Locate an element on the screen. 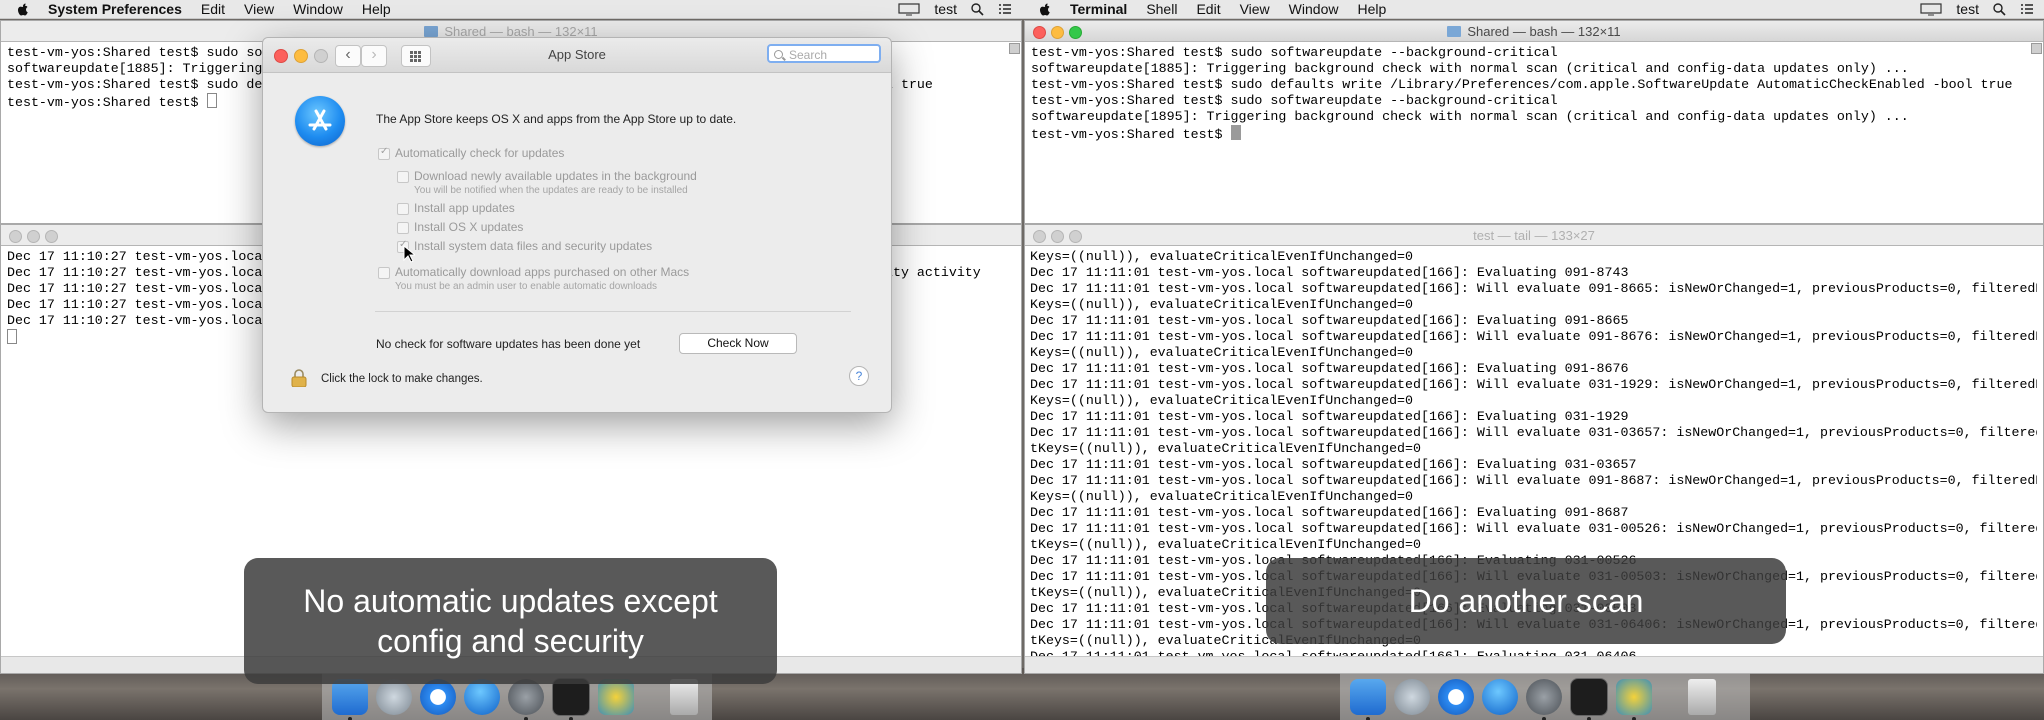  terminal-titlebar: Shared — bash — 132×11 is located at coordinates (1534, 31).